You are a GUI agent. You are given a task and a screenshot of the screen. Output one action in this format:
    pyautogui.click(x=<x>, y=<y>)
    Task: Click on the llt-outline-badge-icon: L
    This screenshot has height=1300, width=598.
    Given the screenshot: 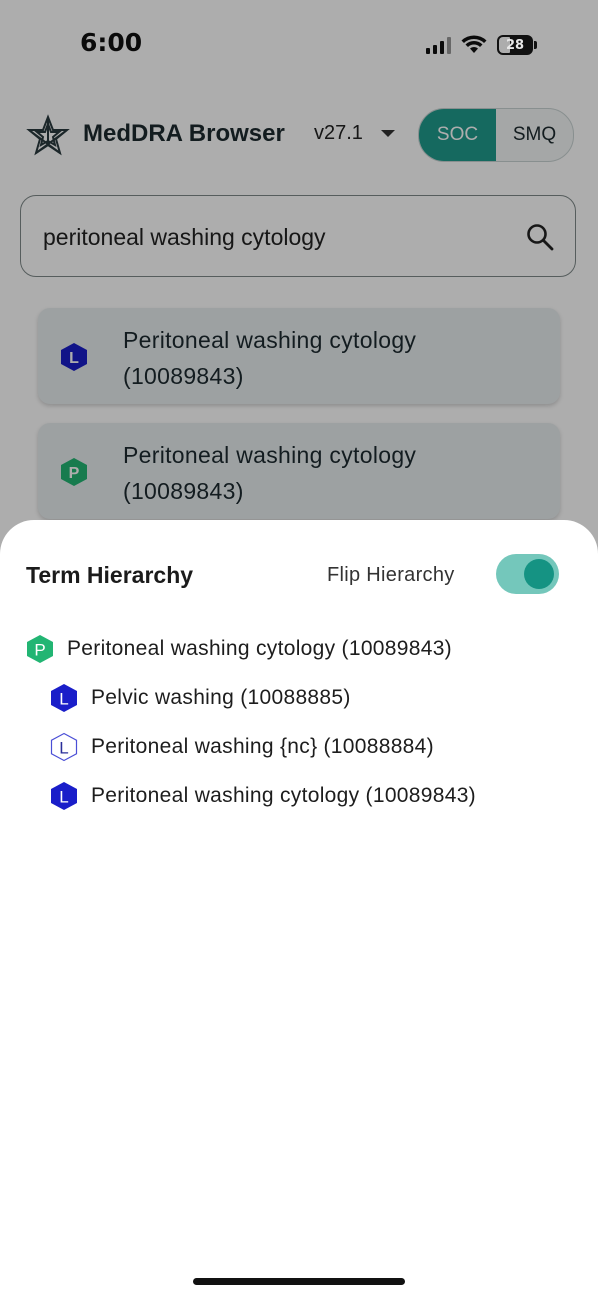 What is the action you would take?
    pyautogui.click(x=64, y=747)
    